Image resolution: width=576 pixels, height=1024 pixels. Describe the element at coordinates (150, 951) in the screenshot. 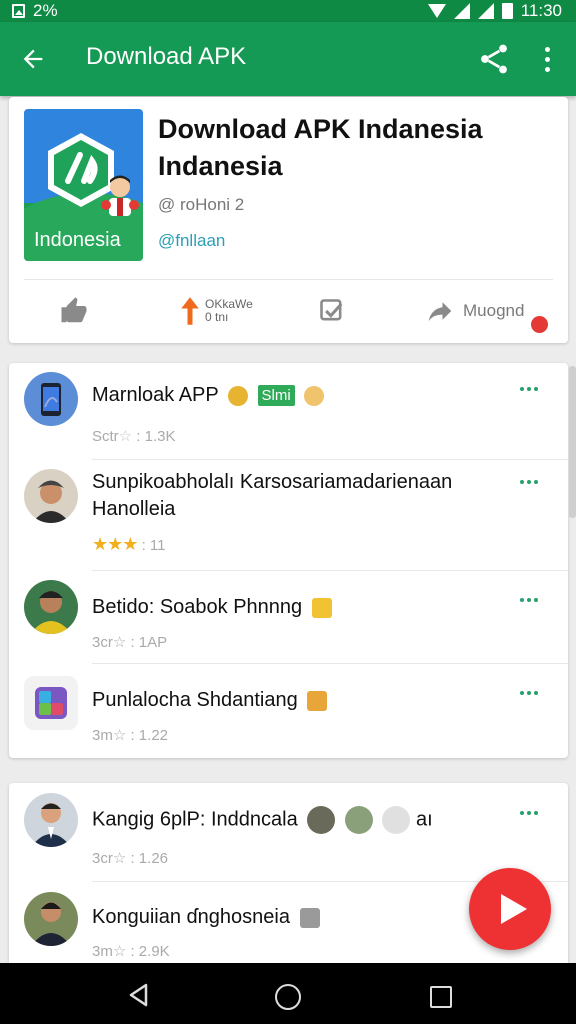

I see `rating-count: : 2.9K` at that location.